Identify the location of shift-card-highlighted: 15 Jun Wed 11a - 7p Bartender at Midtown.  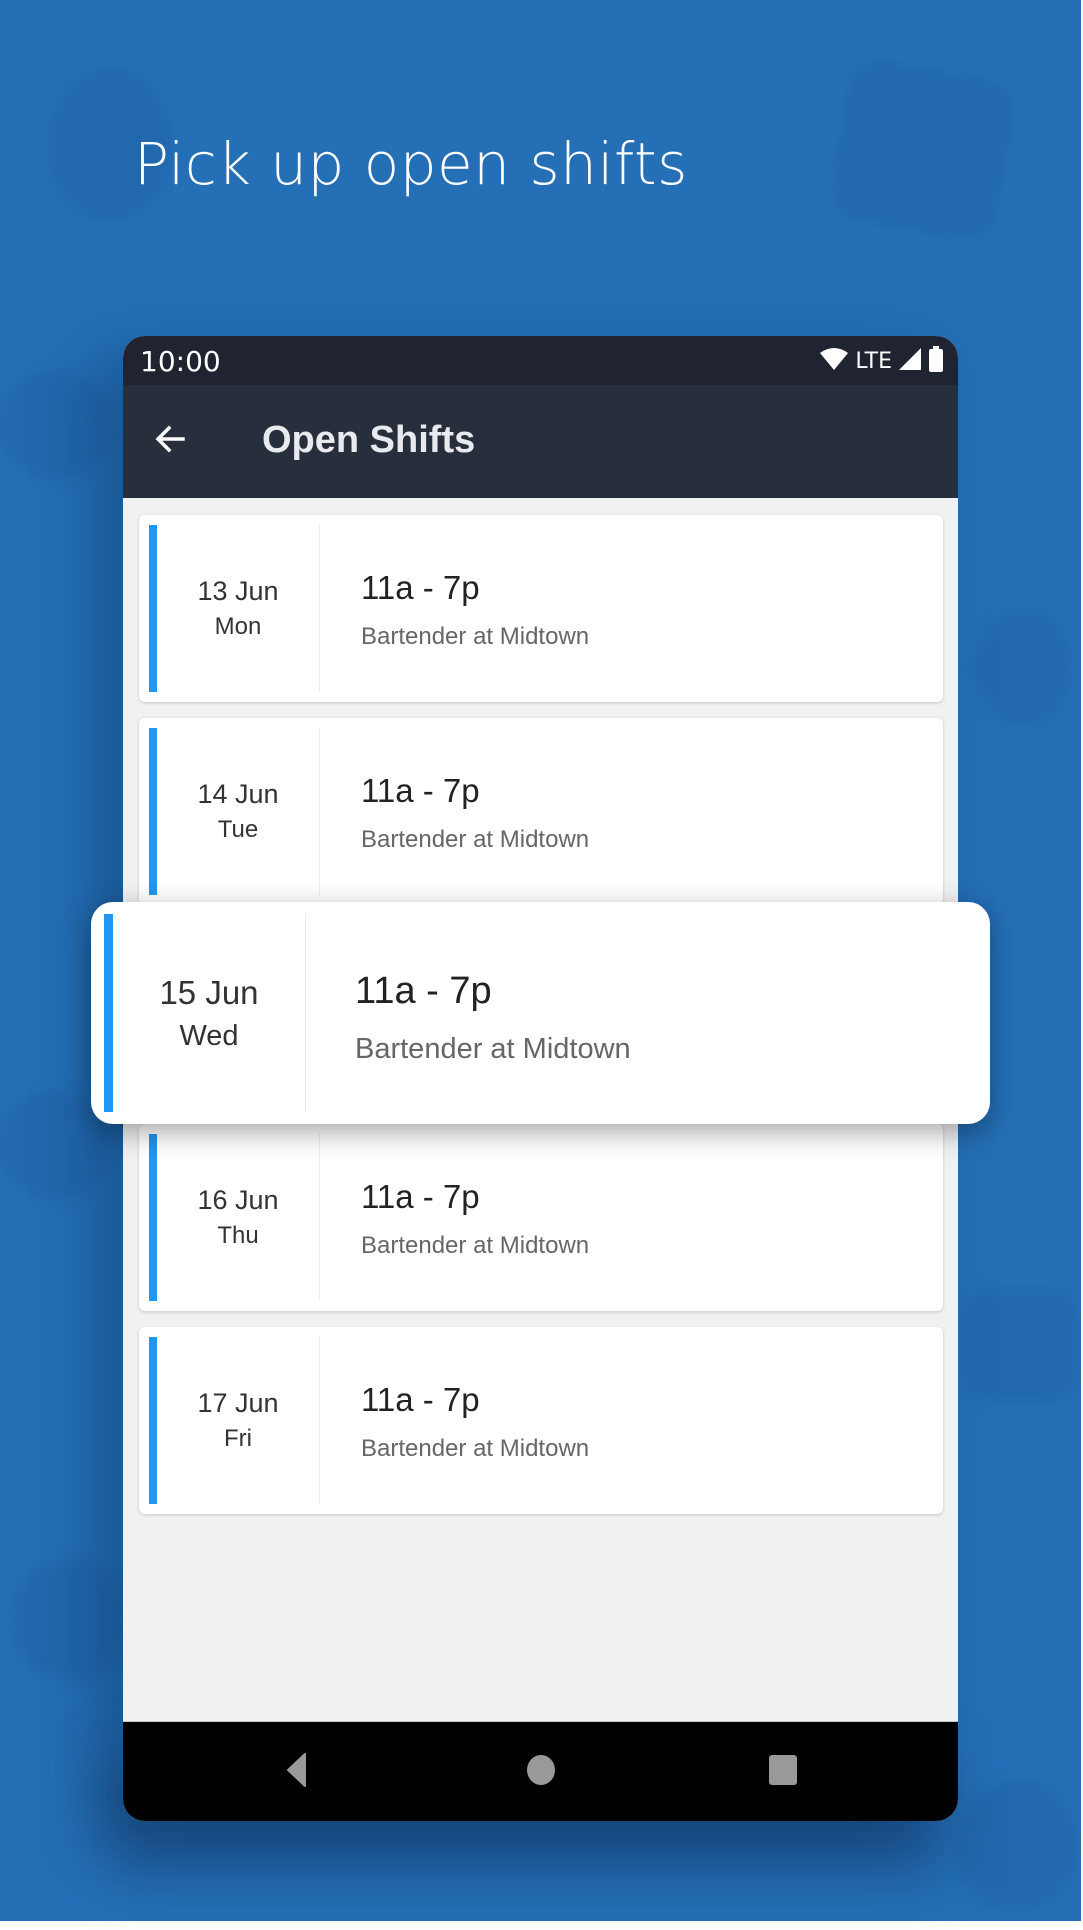
(540, 1013).